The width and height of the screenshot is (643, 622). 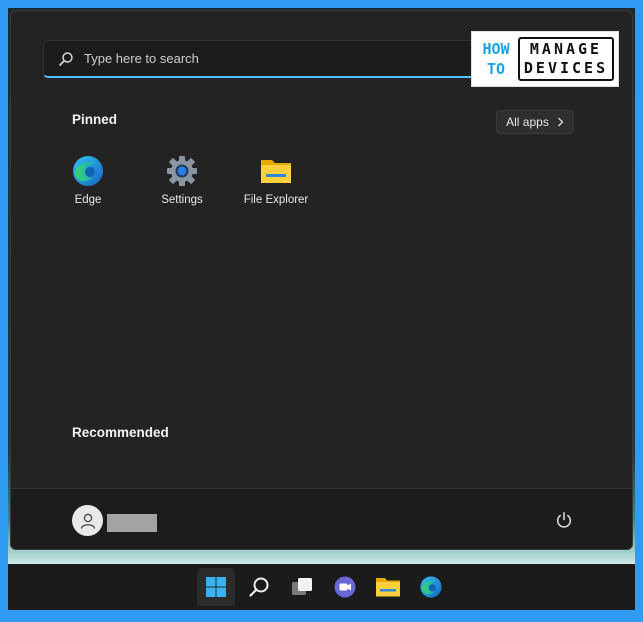 I want to click on taskbar-chat-button, so click(x=345, y=587).